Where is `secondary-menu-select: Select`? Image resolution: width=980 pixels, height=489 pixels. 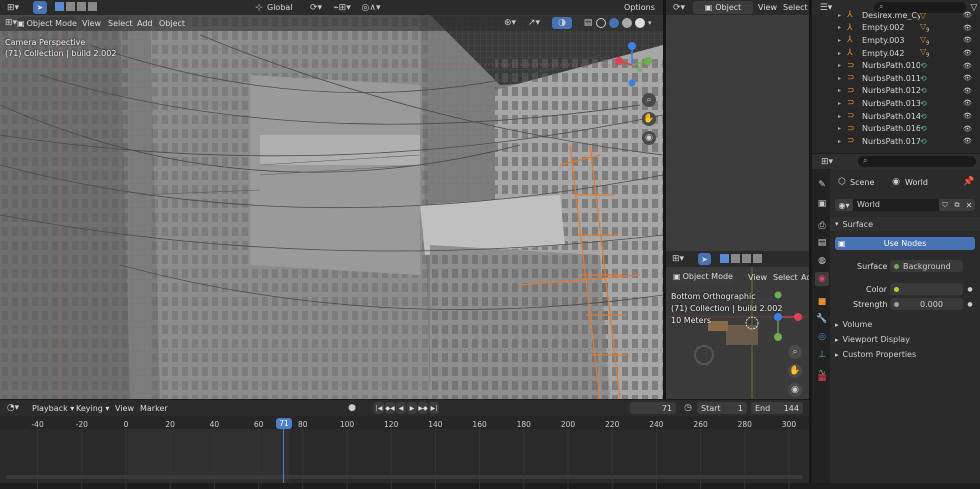
secondary-menu-select: Select is located at coordinates (795, 7).